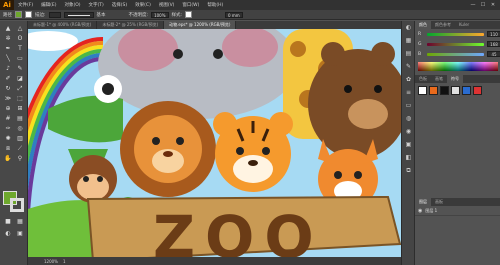 The height and width of the screenshot is (265, 500). I want to click on screen-mode-icon: ▣, so click(20, 233).